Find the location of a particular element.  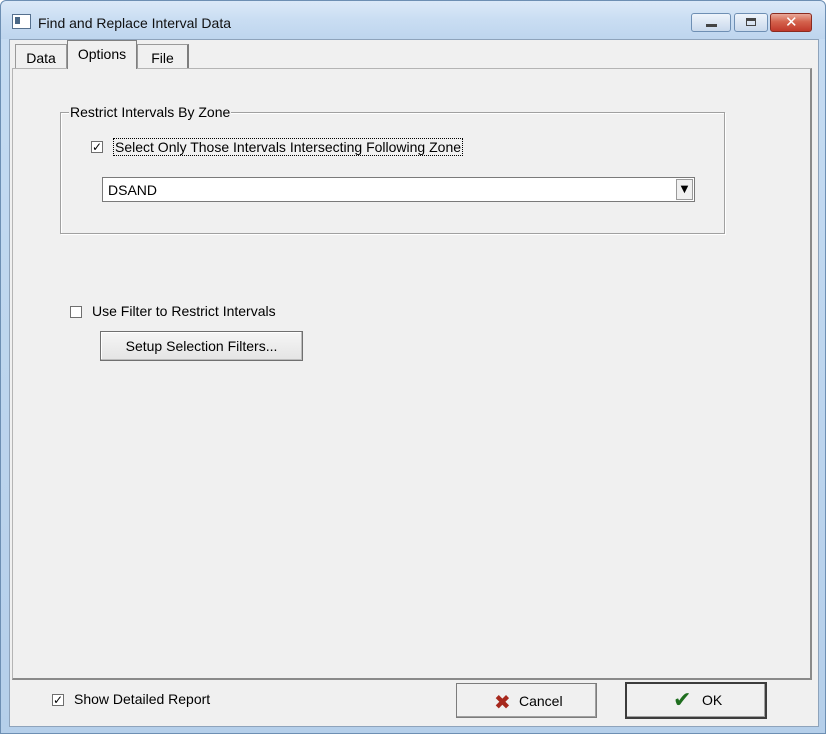

zone-group-legend: Restrict Intervals By Zone is located at coordinates (150, 112).